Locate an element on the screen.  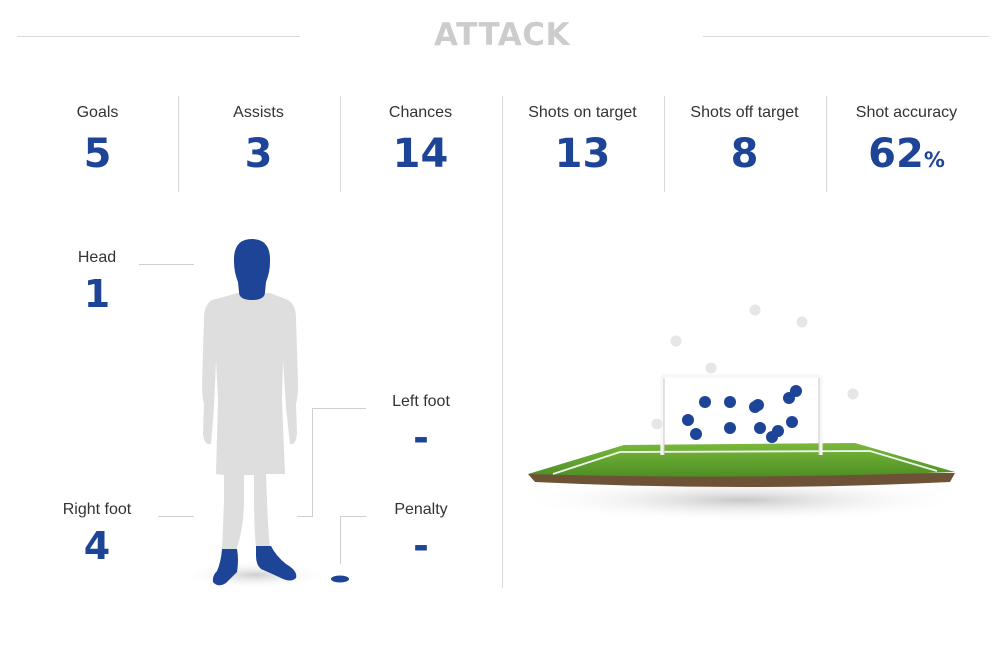
pitch-grass is located at coordinates (741, 460).